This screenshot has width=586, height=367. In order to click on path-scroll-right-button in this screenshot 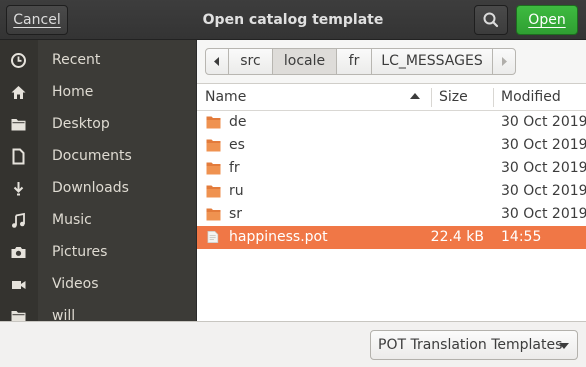, I will do `click(504, 61)`.